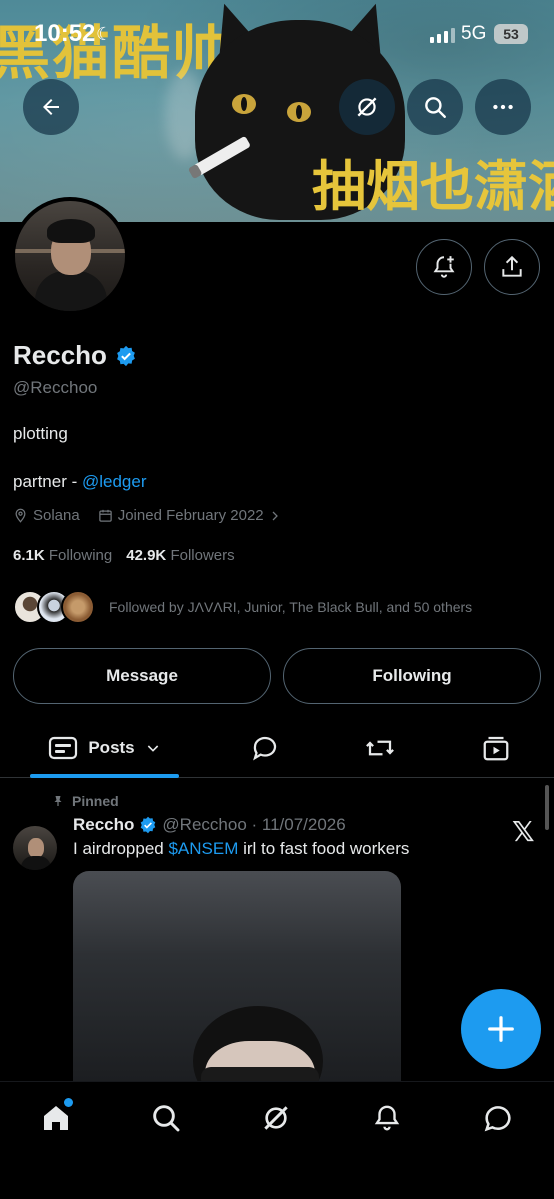 The height and width of the screenshot is (1199, 554). I want to click on tab-replies, so click(265, 748).